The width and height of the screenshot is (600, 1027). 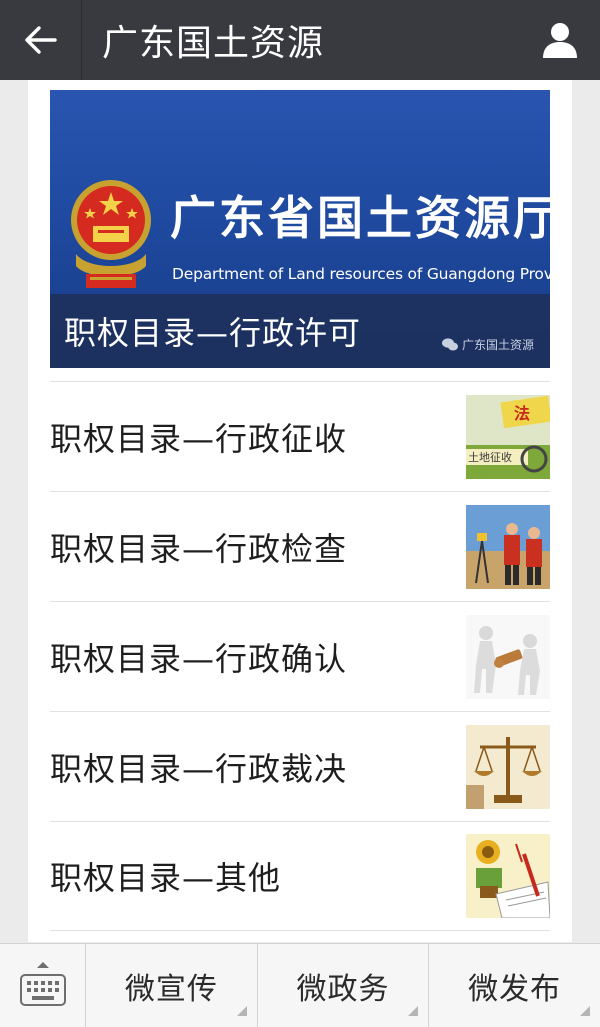 I want to click on article-title: 职权目录—行政确认, so click(x=199, y=658).